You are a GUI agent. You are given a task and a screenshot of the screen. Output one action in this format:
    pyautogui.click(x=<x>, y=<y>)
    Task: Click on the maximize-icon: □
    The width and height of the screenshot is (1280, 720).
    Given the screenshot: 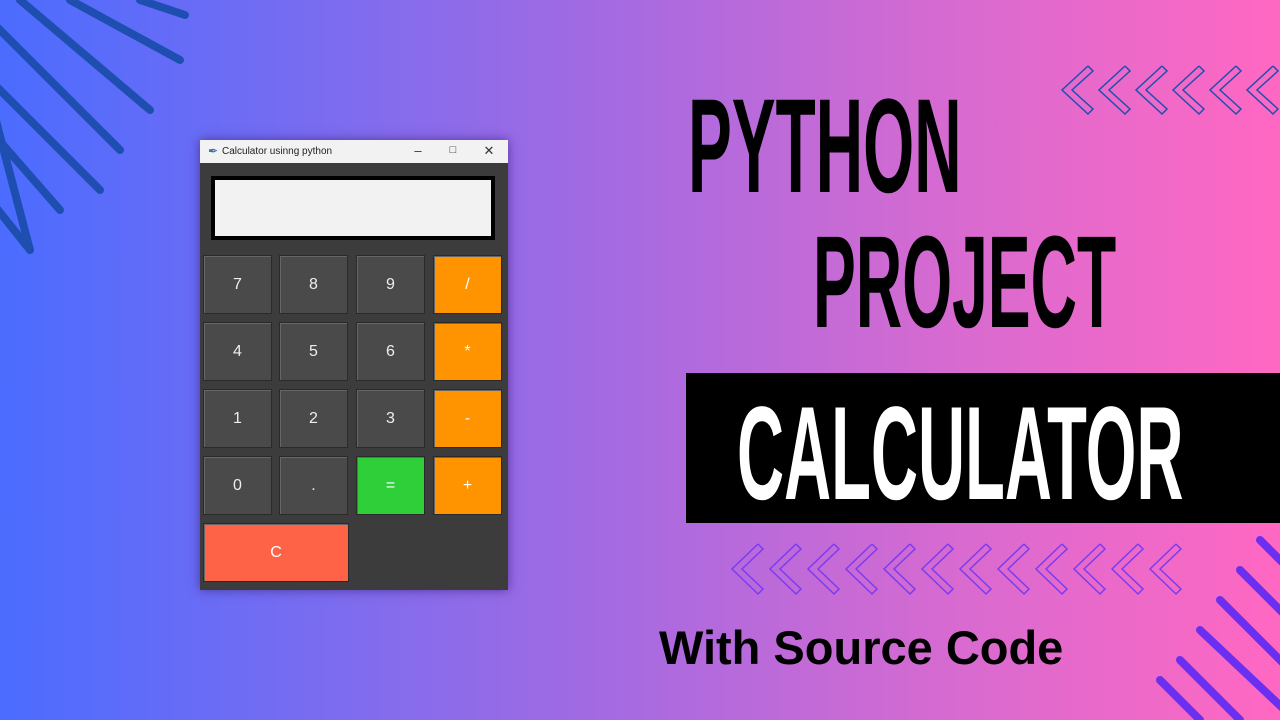 What is the action you would take?
    pyautogui.click(x=453, y=150)
    